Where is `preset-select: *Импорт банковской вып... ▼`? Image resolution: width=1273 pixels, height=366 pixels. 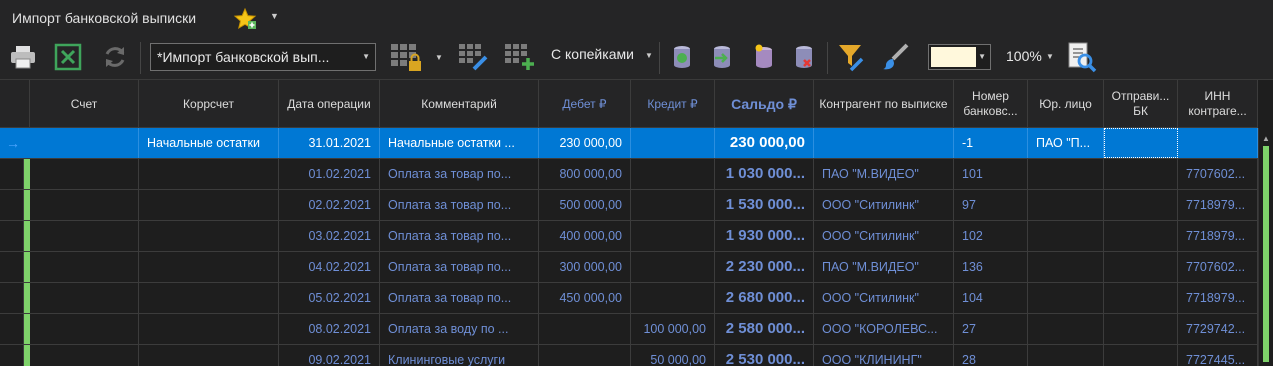 preset-select: *Импорт банковской вып... ▼ is located at coordinates (263, 57).